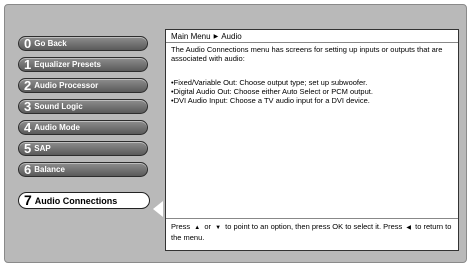 The image size is (474, 269). What do you see at coordinates (28, 148) in the screenshot?
I see `menu-item-number: 5` at bounding box center [28, 148].